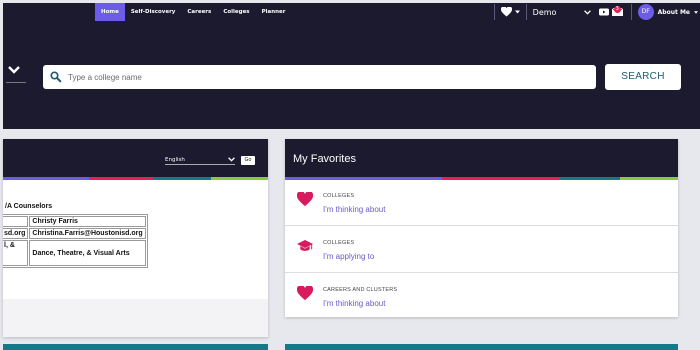 This screenshot has width=700, height=350. Describe the element at coordinates (643, 77) in the screenshot. I see `search-button: SEARCH` at that location.